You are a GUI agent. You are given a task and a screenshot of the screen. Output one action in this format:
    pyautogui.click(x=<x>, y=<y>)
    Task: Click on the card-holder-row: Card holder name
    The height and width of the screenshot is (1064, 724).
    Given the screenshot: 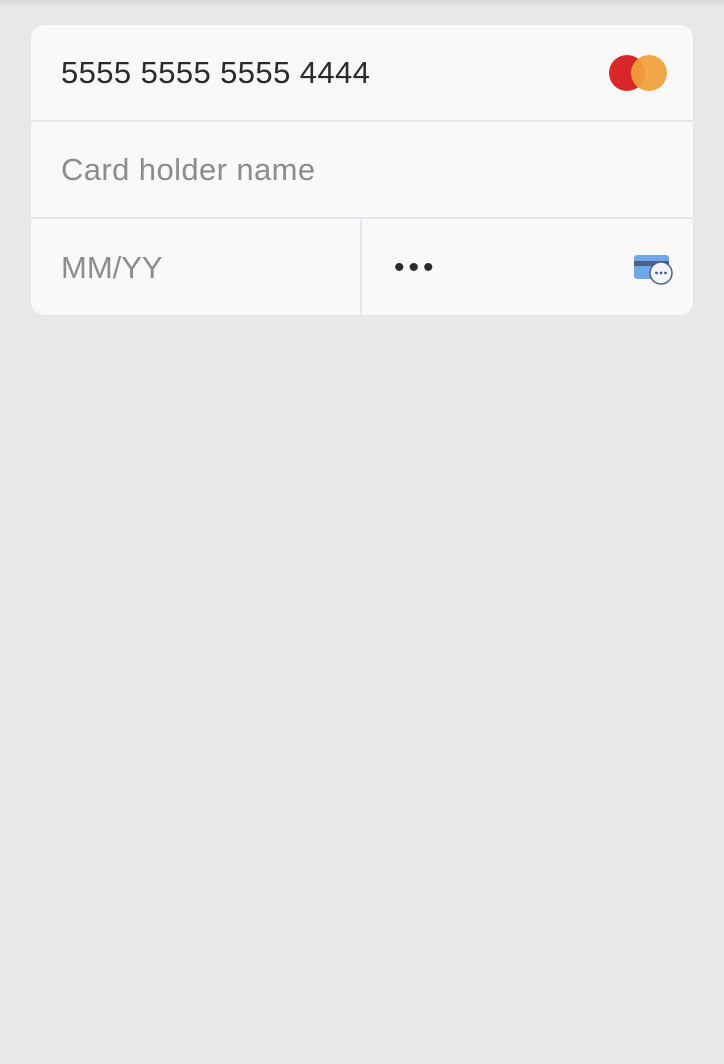 What is the action you would take?
    pyautogui.click(x=362, y=170)
    